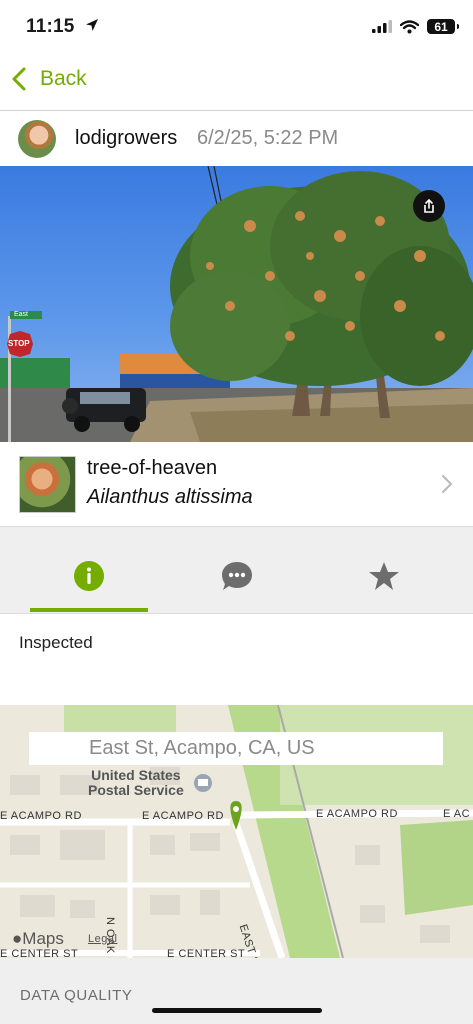 This screenshot has height=1024, width=473. Describe the element at coordinates (170, 497) in the screenshot. I see `taxon-scientific-name: Ailanthus altissima` at that location.